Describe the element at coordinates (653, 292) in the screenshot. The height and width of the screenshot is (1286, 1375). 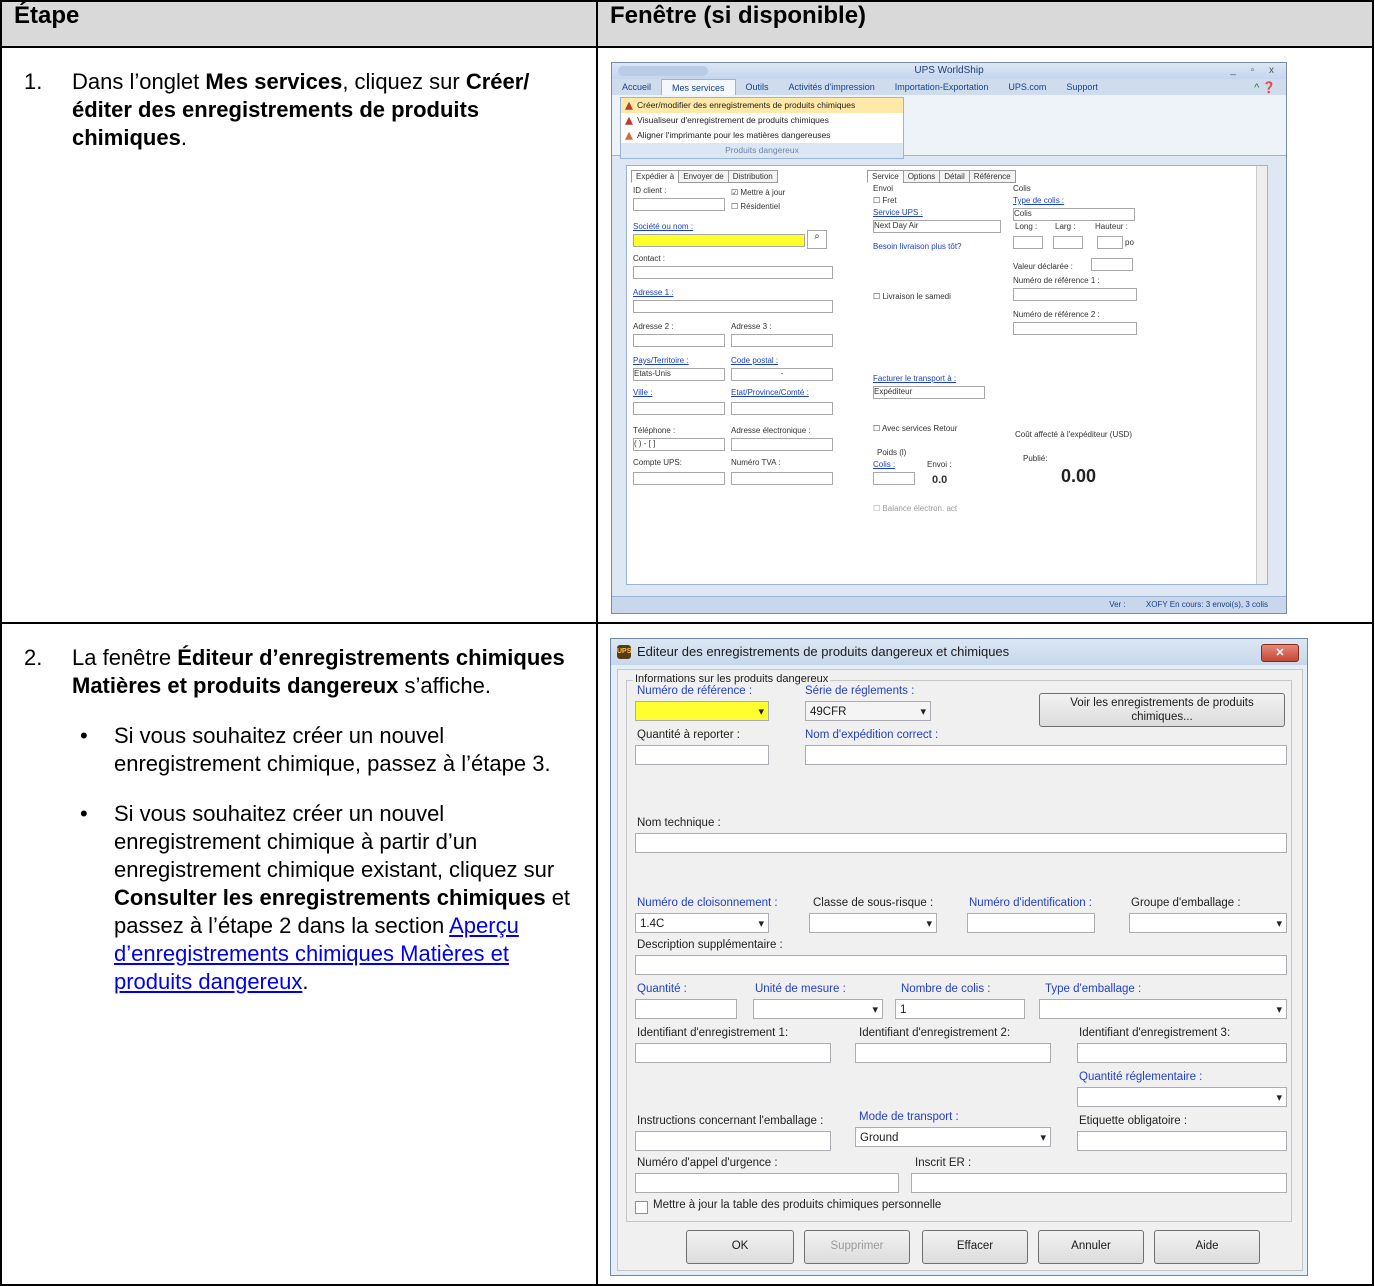
I see `label-adresse1: Adresse 1 :` at that location.